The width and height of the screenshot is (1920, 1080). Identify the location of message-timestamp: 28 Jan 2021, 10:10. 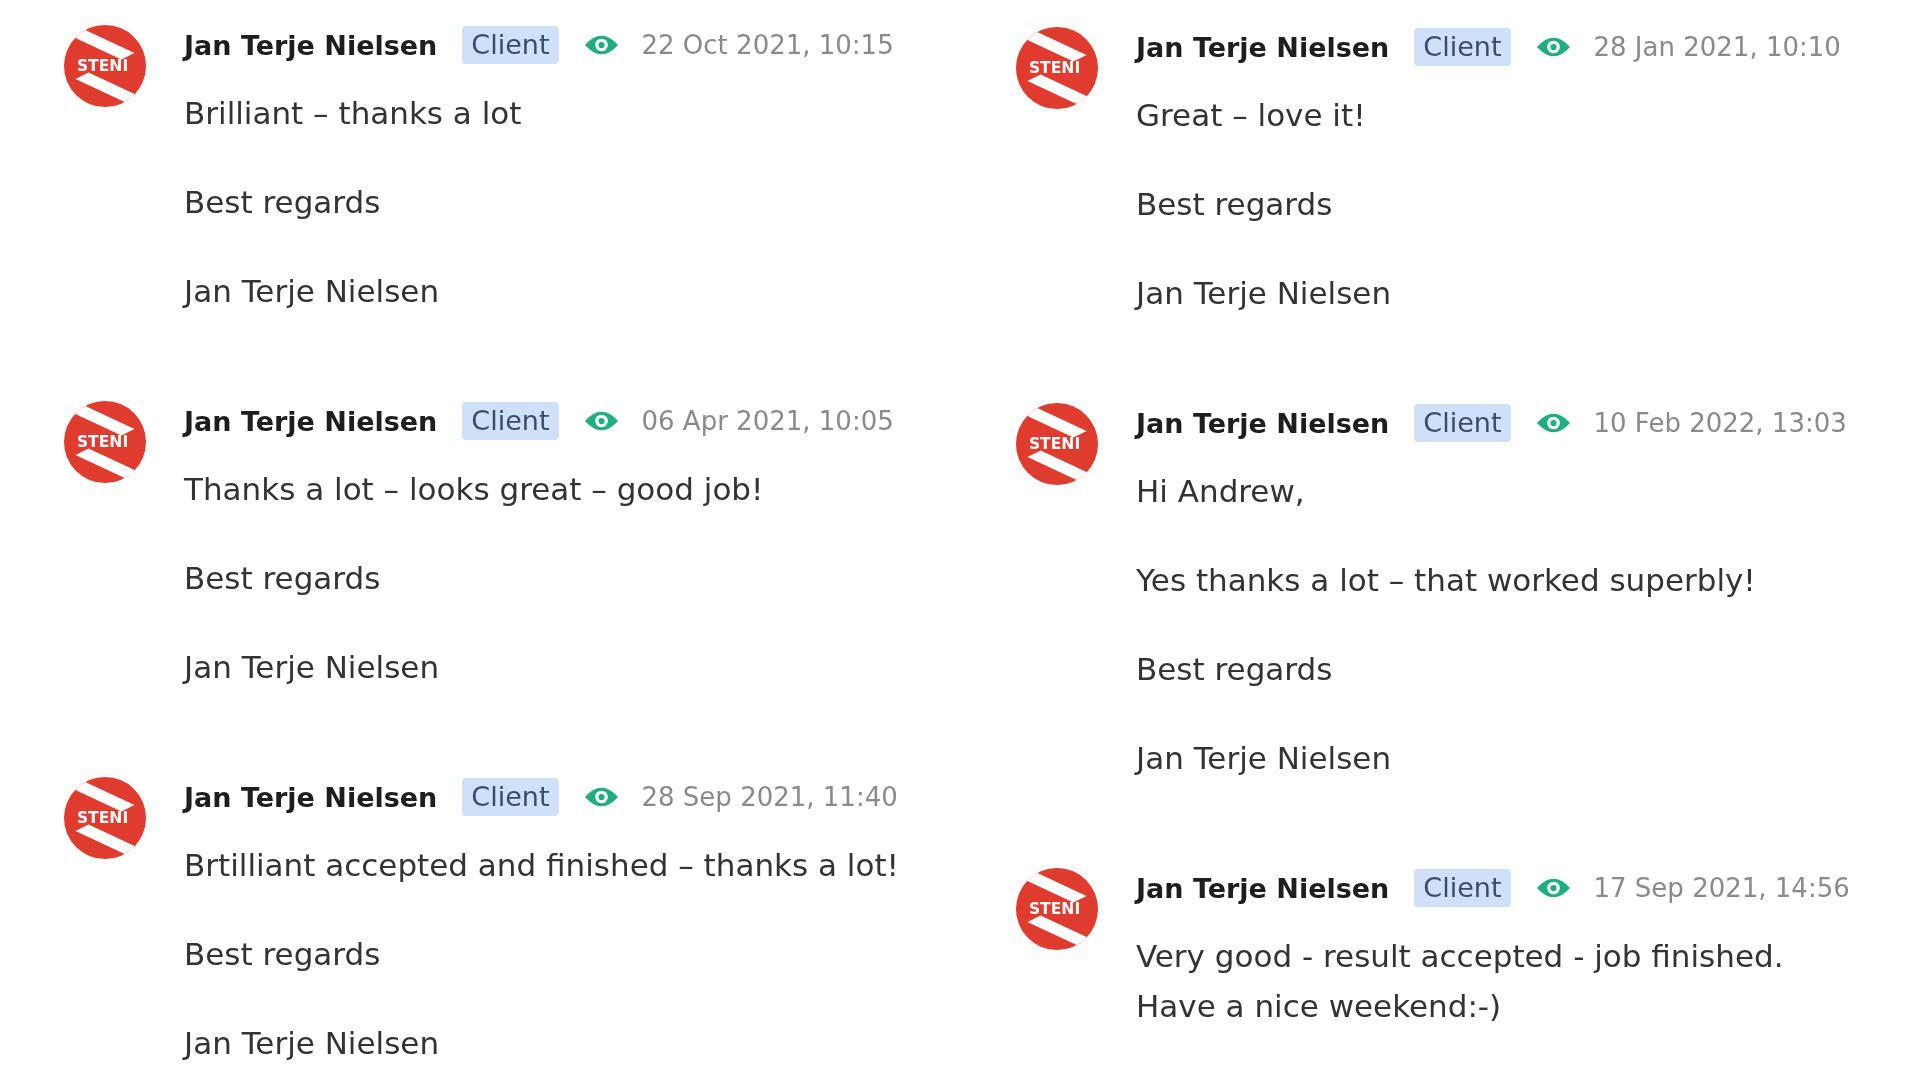
(1717, 47).